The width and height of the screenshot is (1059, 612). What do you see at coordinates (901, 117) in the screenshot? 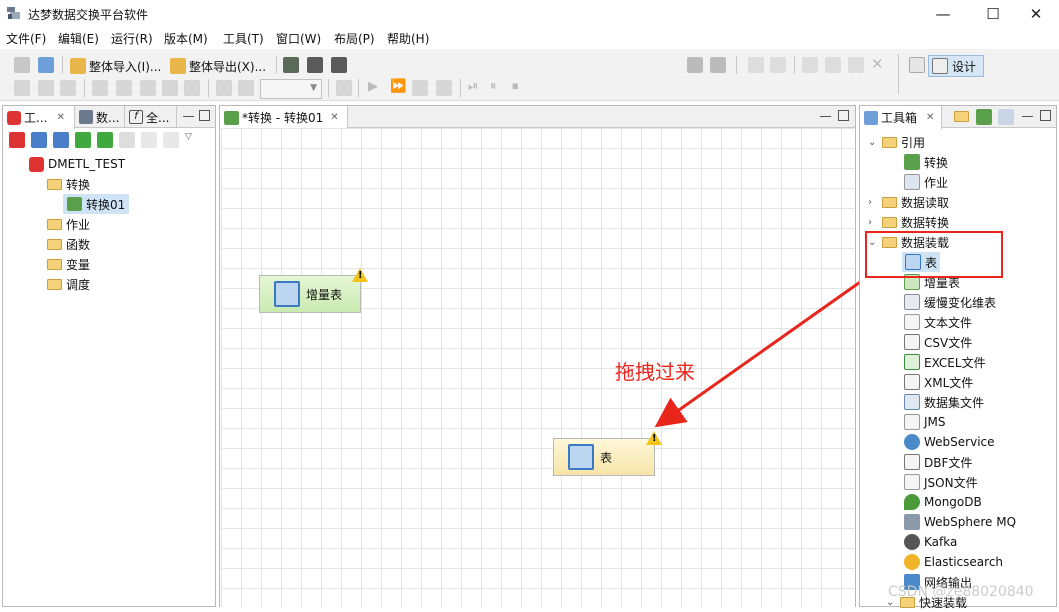
I see `tab-toolbox: 工具箱 ✕` at bounding box center [901, 117].